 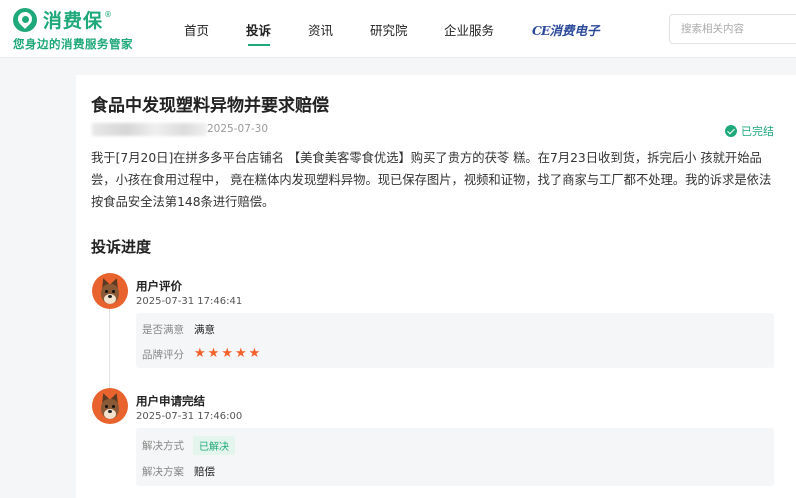 What do you see at coordinates (238, 129) in the screenshot?
I see `complaint-date: 2025-07-30` at bounding box center [238, 129].